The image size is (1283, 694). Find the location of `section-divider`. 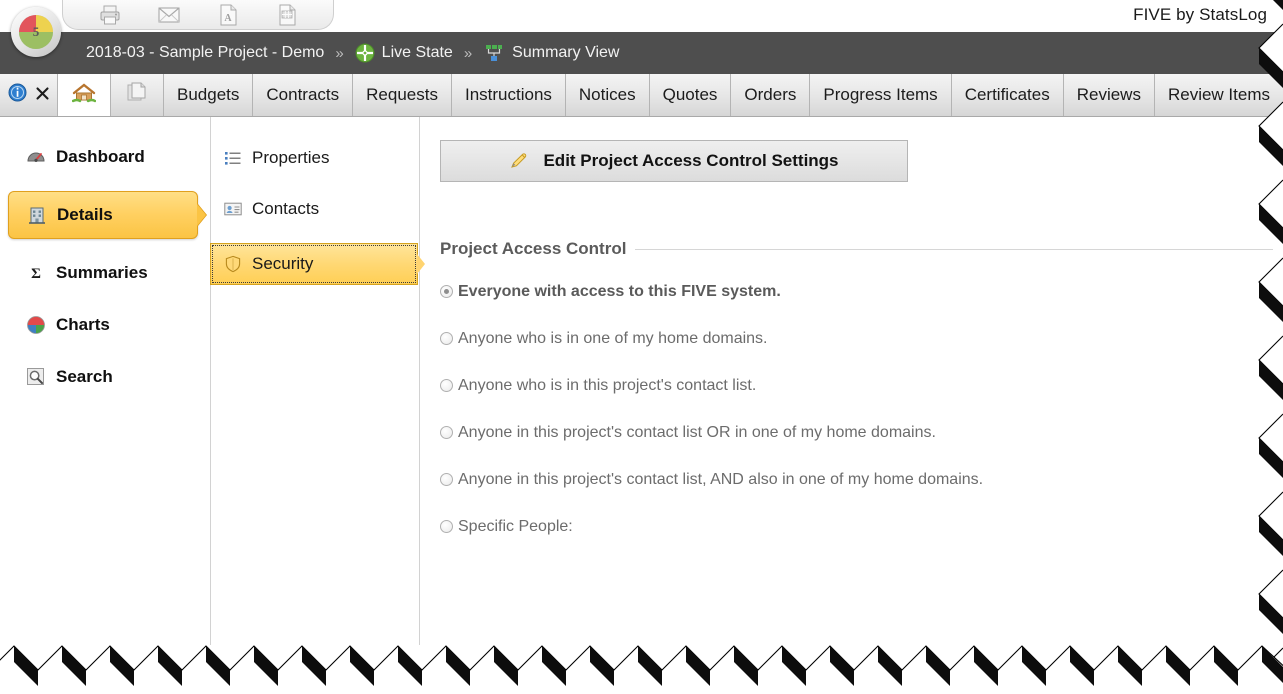

section-divider is located at coordinates (954, 249).